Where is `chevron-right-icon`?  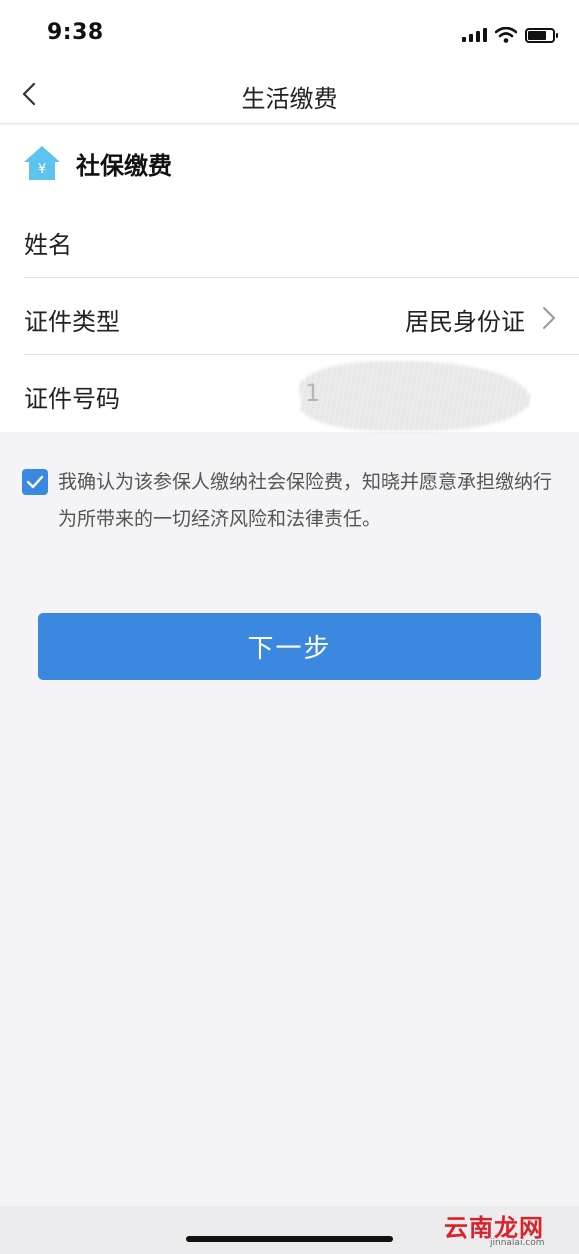 chevron-right-icon is located at coordinates (549, 318).